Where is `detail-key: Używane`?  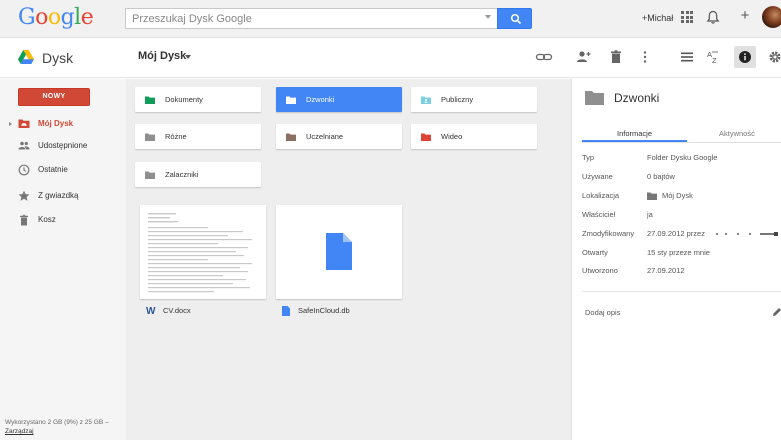
detail-key: Używane is located at coordinates (597, 176).